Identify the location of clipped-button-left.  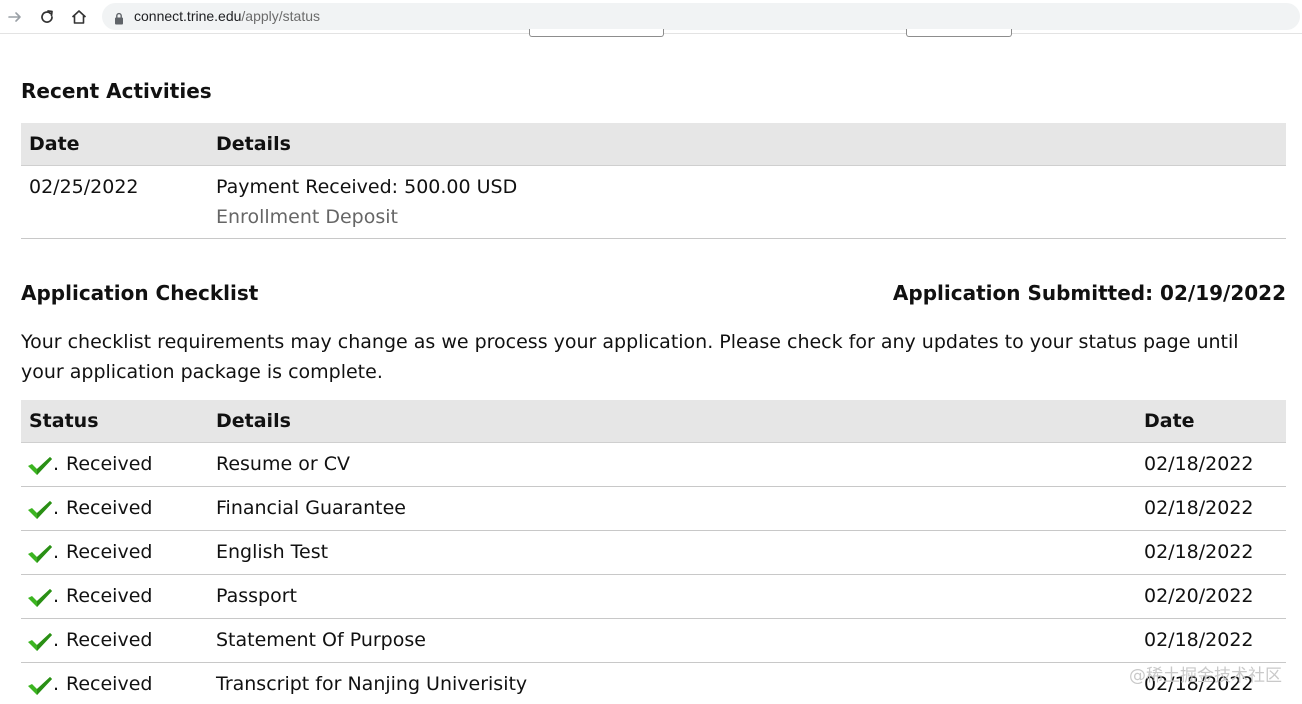
(596, 33).